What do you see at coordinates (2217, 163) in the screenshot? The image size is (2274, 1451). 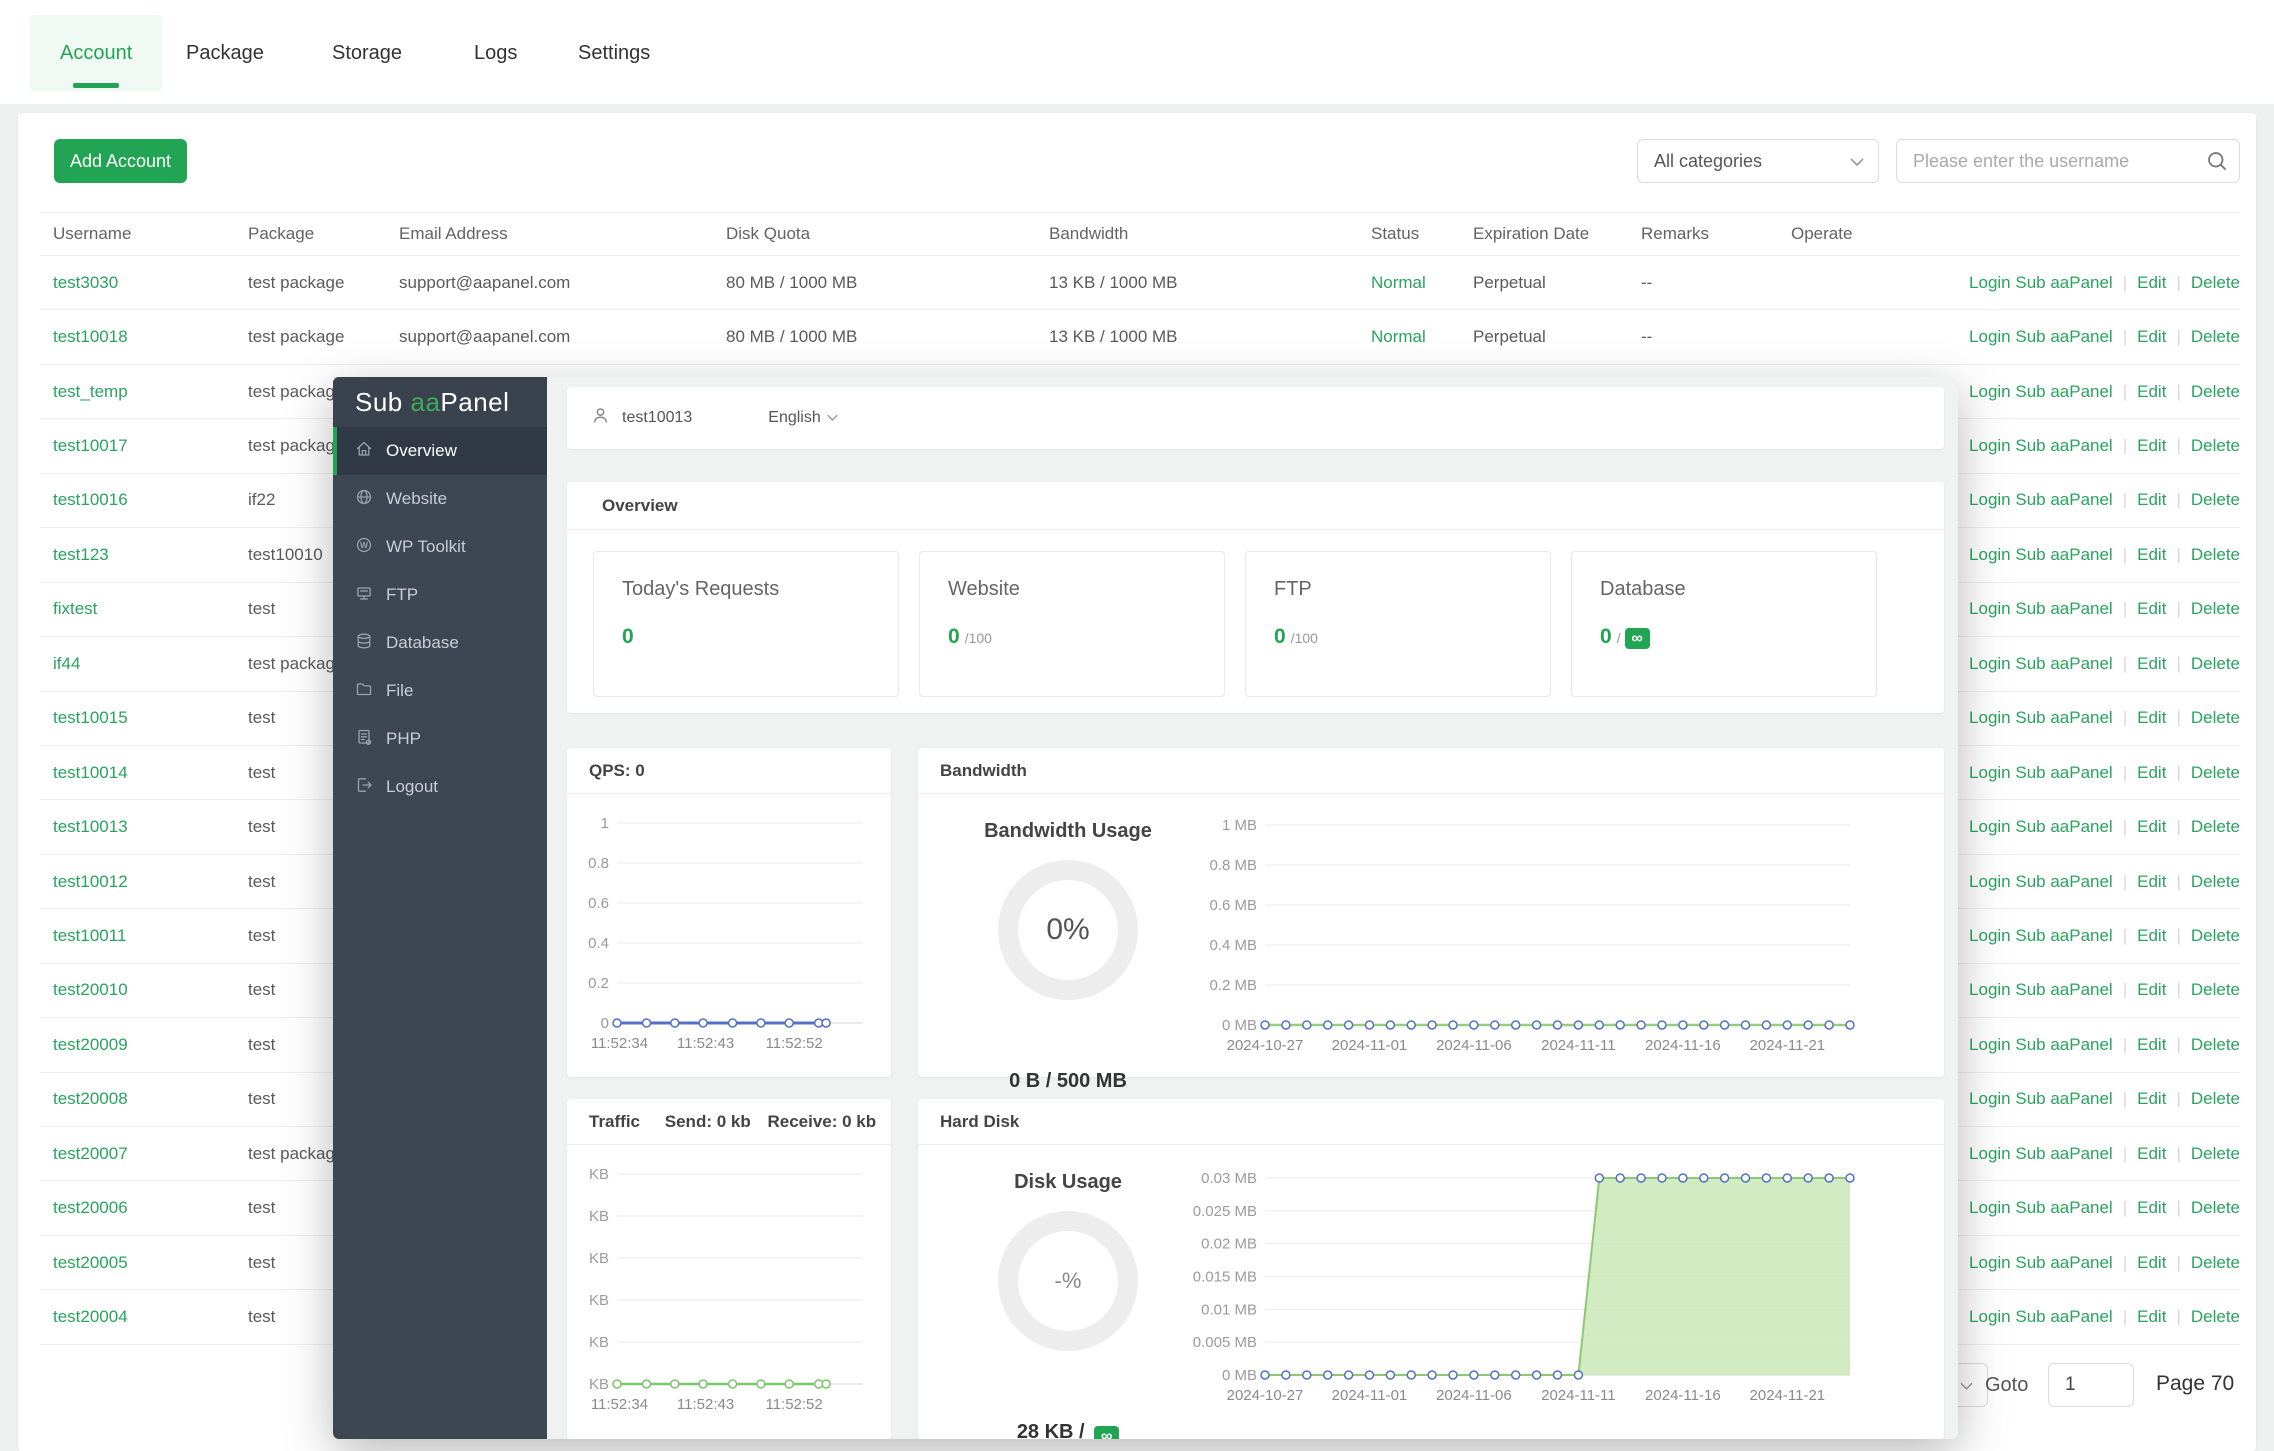 I see `search-icon` at bounding box center [2217, 163].